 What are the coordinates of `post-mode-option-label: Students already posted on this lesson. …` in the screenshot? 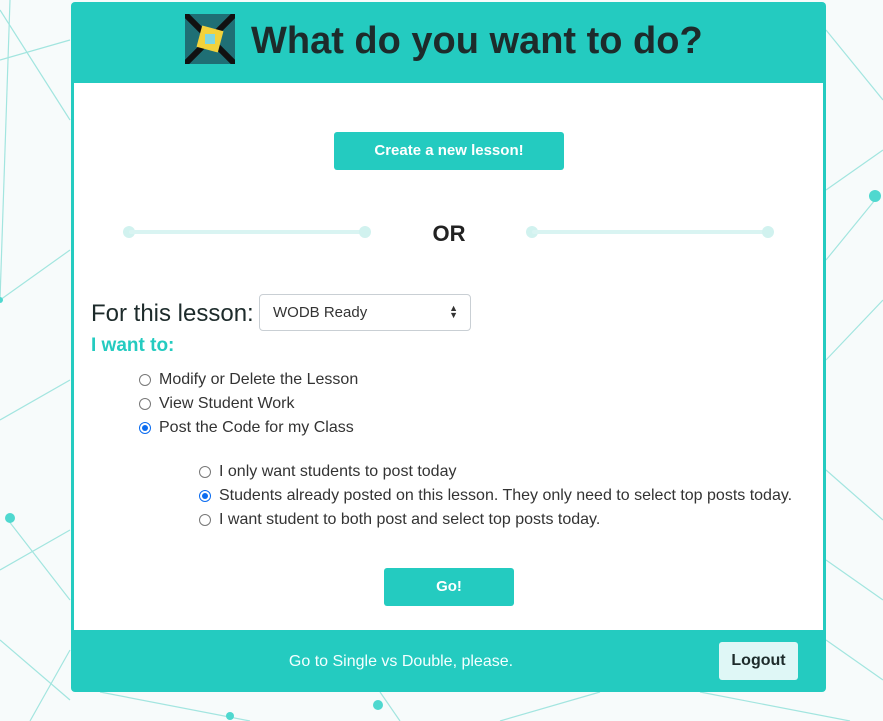 It's located at (506, 495).